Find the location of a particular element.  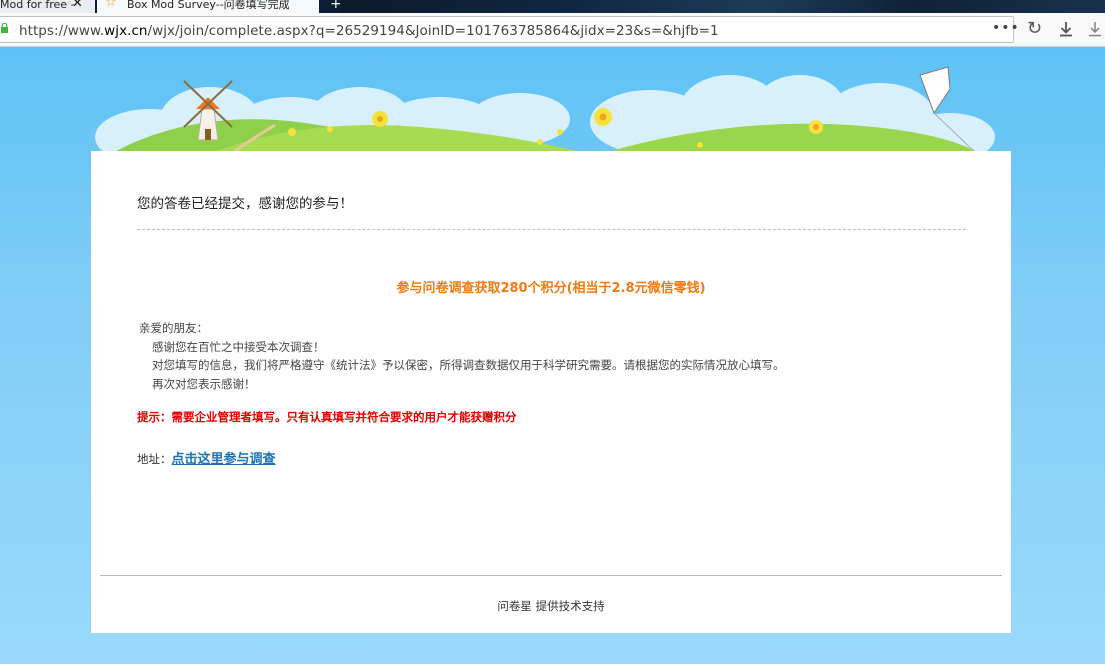

address-row: 地址：点击这里参与调查 is located at coordinates (206, 457).